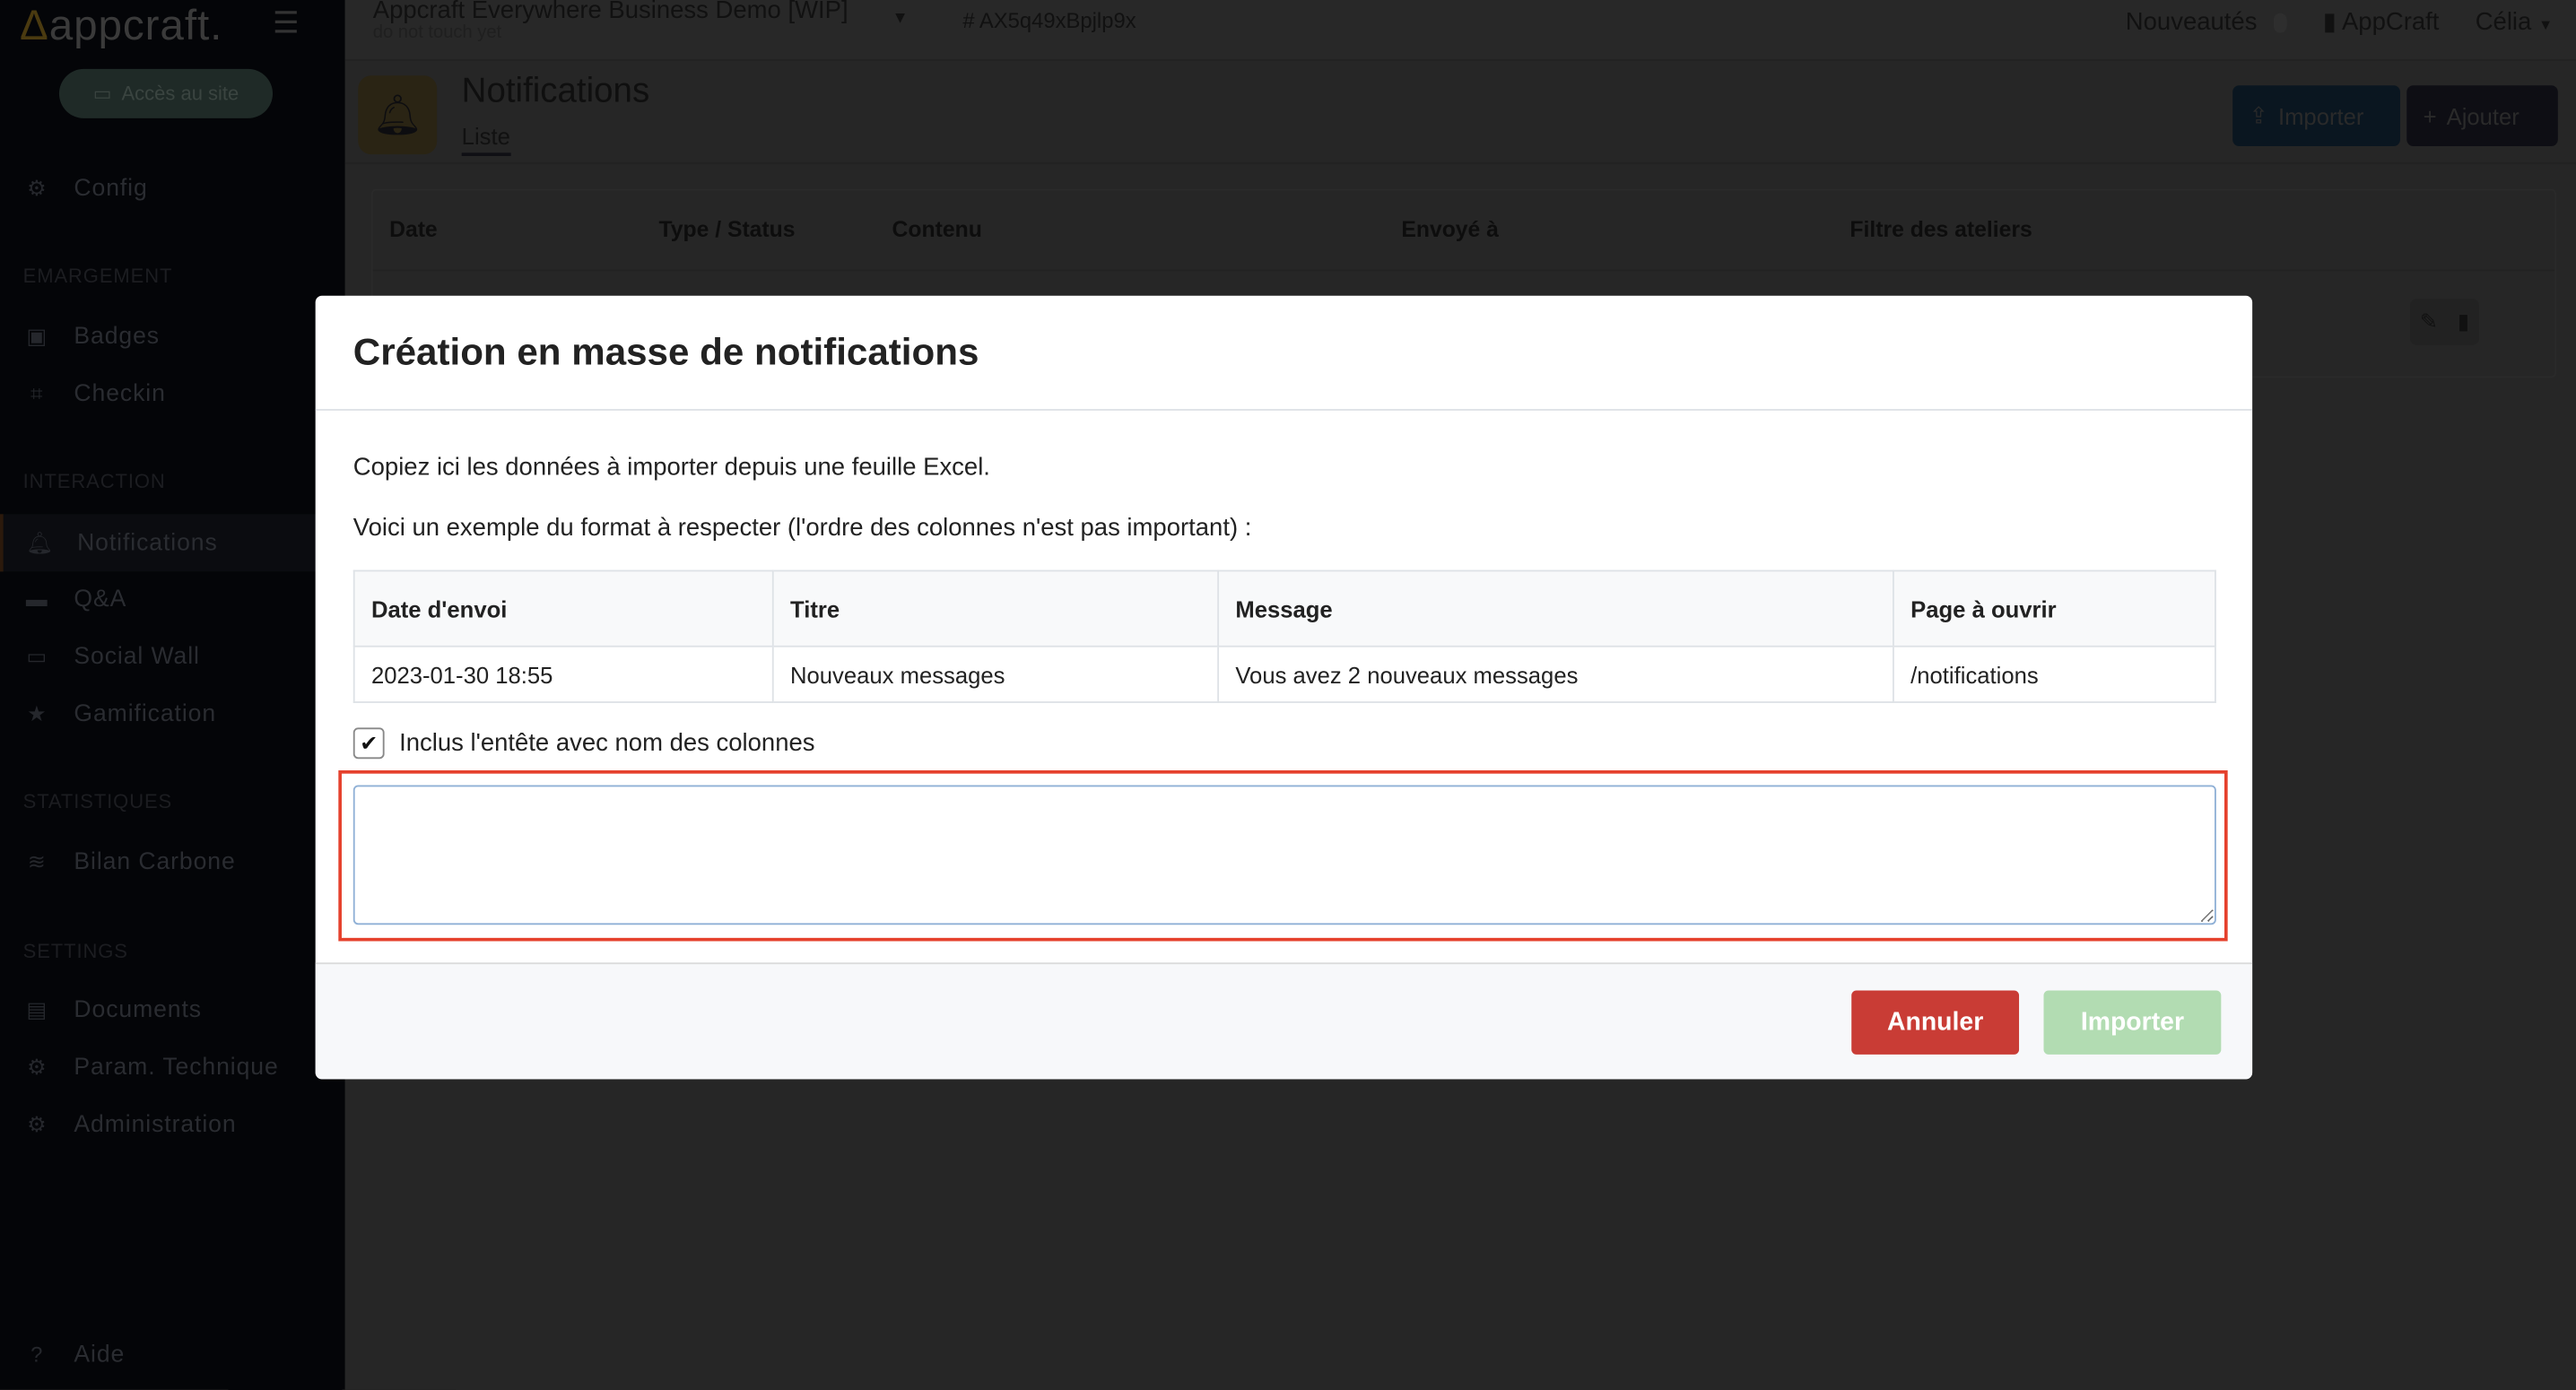 This screenshot has height=1390, width=2576. I want to click on org-label: AppCraft, so click(2390, 22).